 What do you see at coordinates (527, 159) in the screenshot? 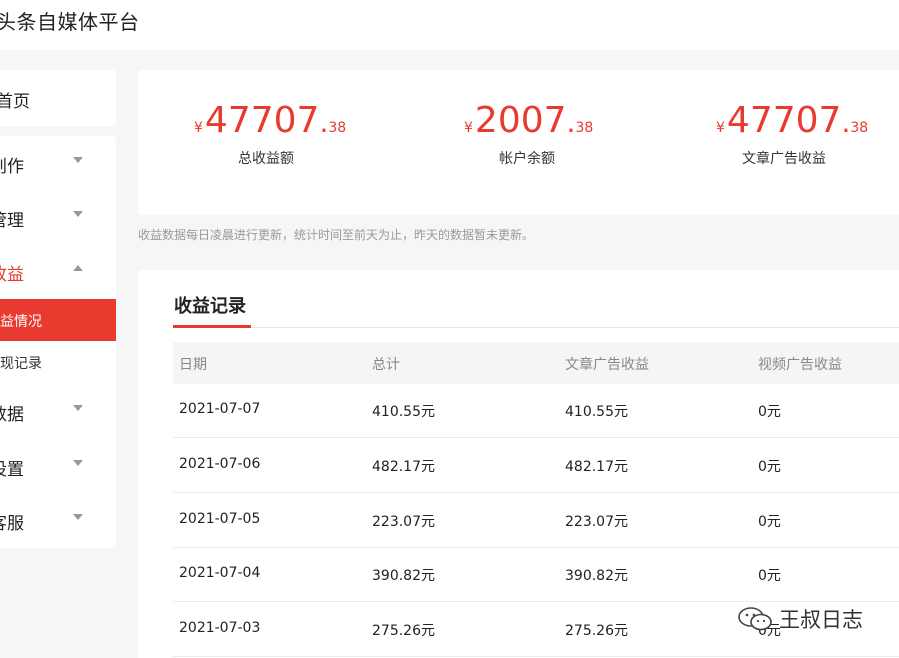
I see `stat-caption: 帐户余额` at bounding box center [527, 159].